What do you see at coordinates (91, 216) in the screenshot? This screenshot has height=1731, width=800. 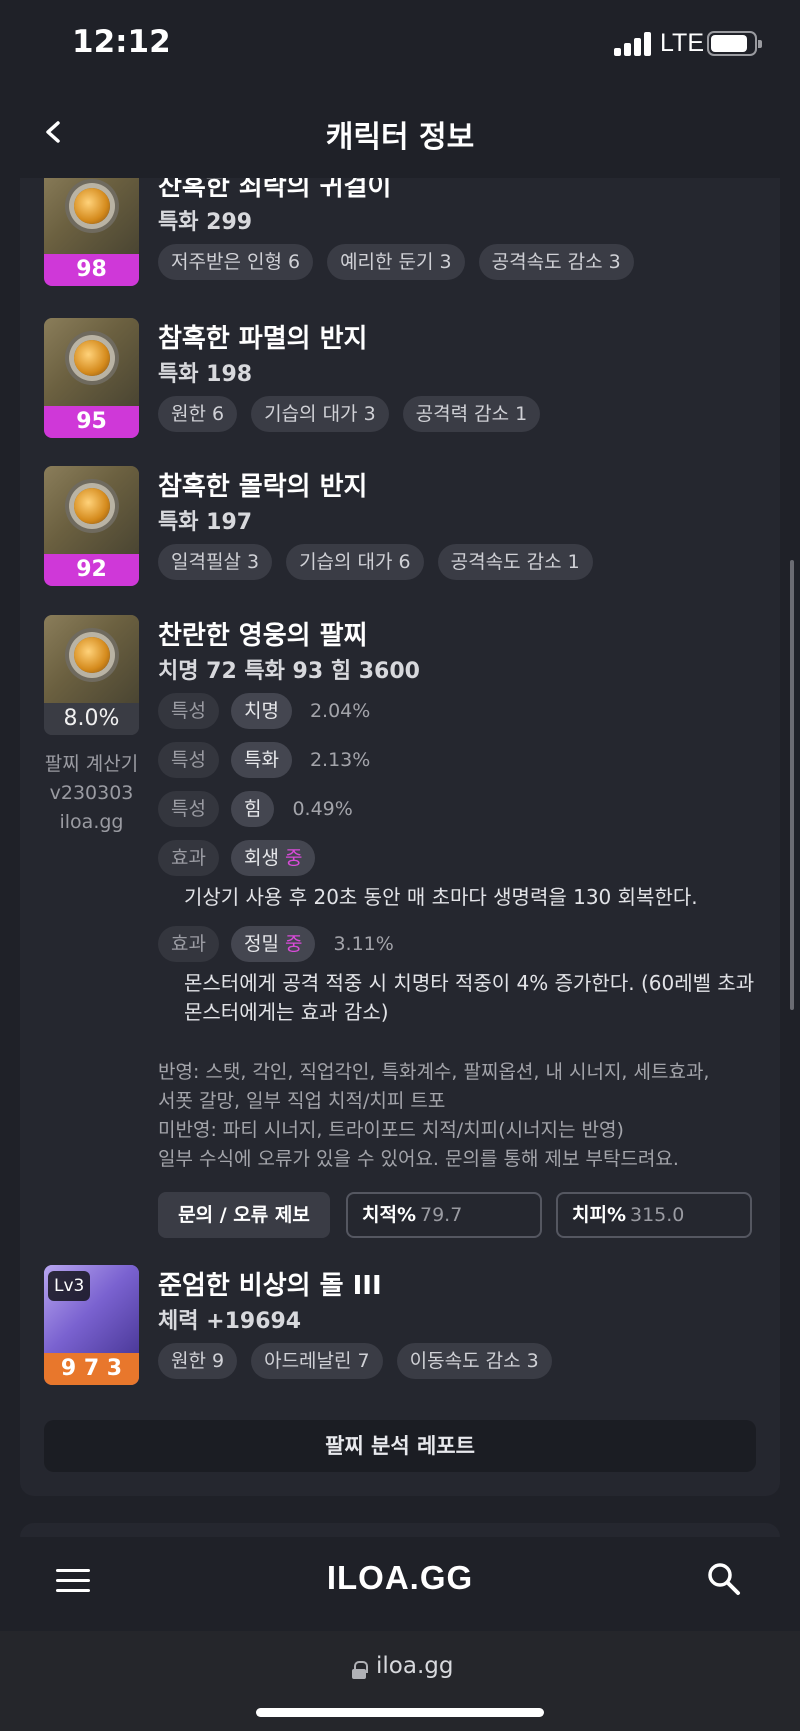 I see `earring-icon` at bounding box center [91, 216].